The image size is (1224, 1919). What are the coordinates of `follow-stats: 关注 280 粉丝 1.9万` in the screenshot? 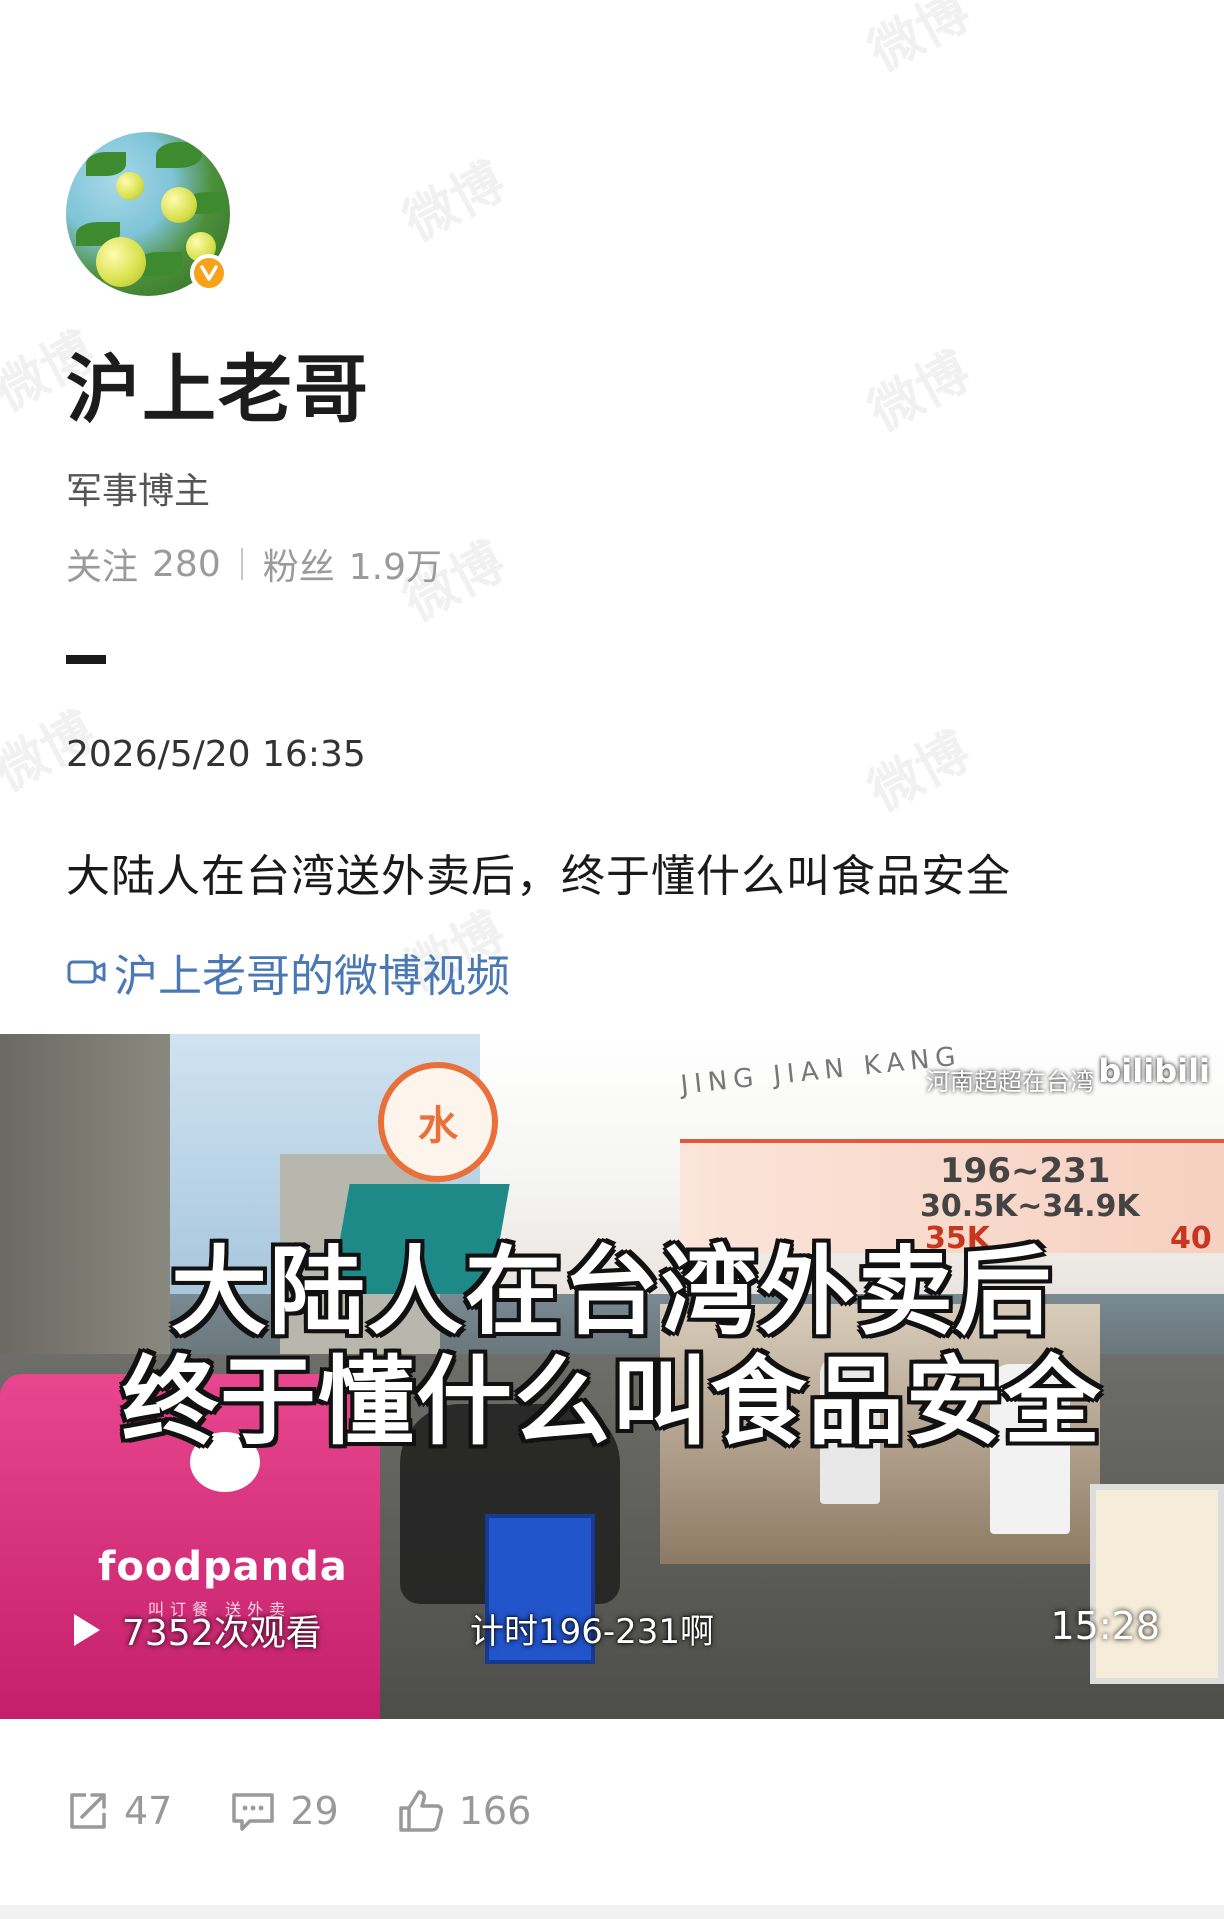 It's located at (254, 564).